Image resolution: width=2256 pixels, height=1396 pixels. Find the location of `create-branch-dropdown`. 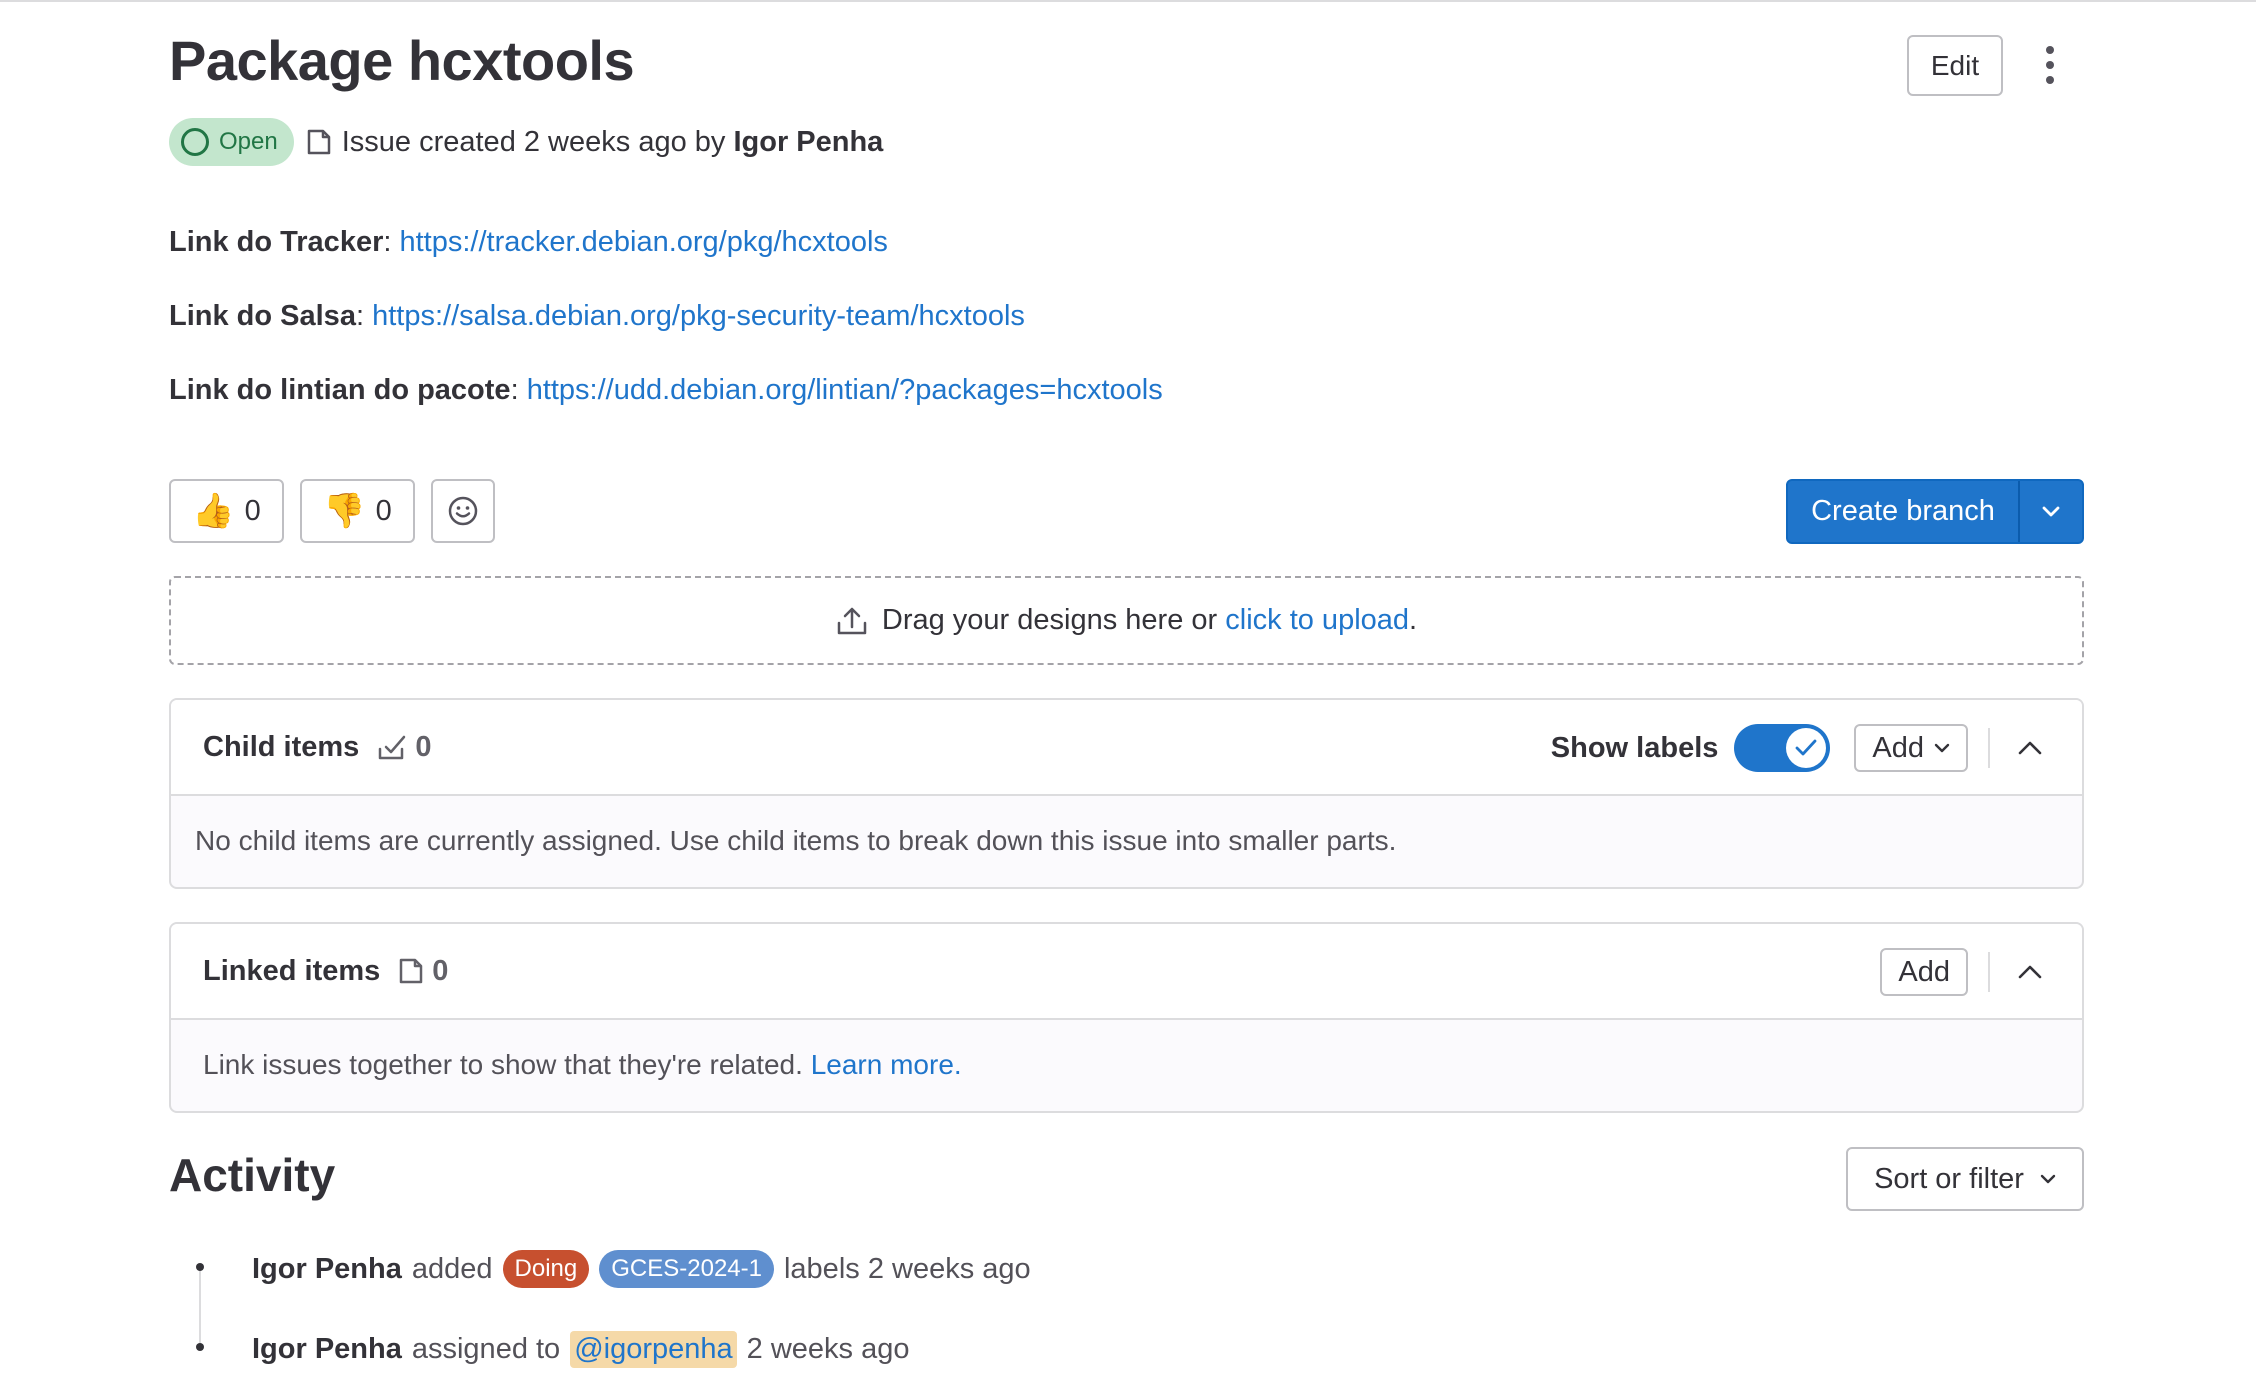

create-branch-dropdown is located at coordinates (2050, 511).